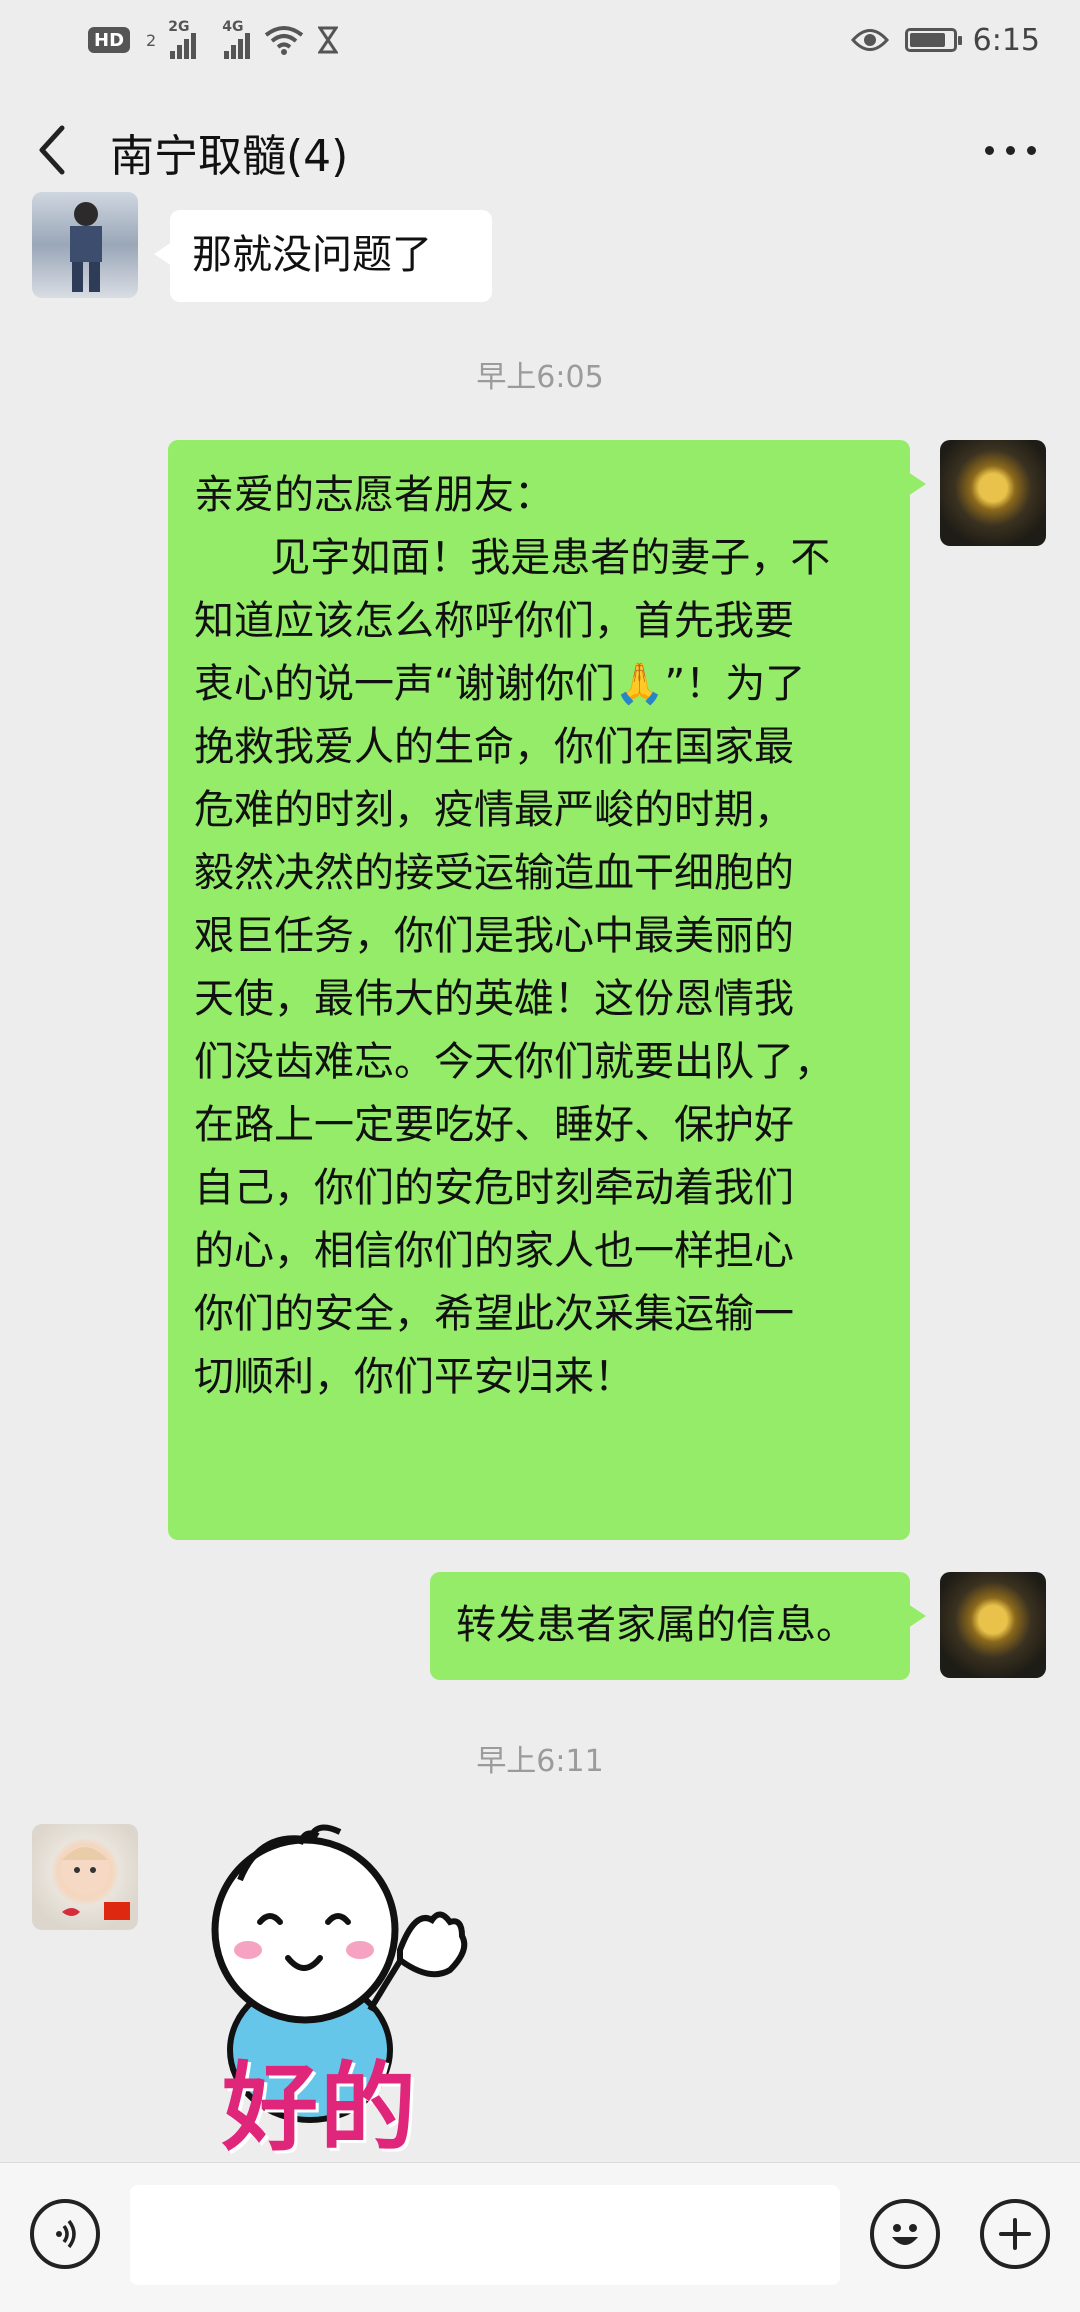 The height and width of the screenshot is (2312, 1080). Describe the element at coordinates (485, 2235) in the screenshot. I see `message-input` at that location.